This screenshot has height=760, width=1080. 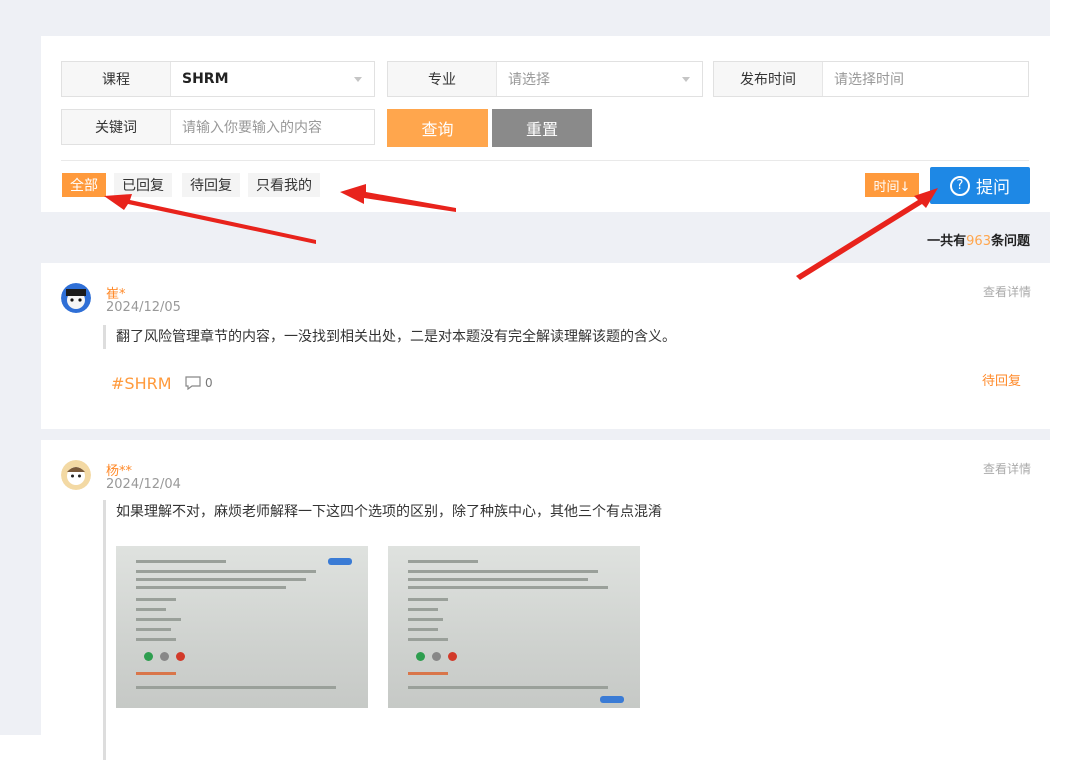 What do you see at coordinates (141, 383) in the screenshot?
I see `post-tag: #SHRM` at bounding box center [141, 383].